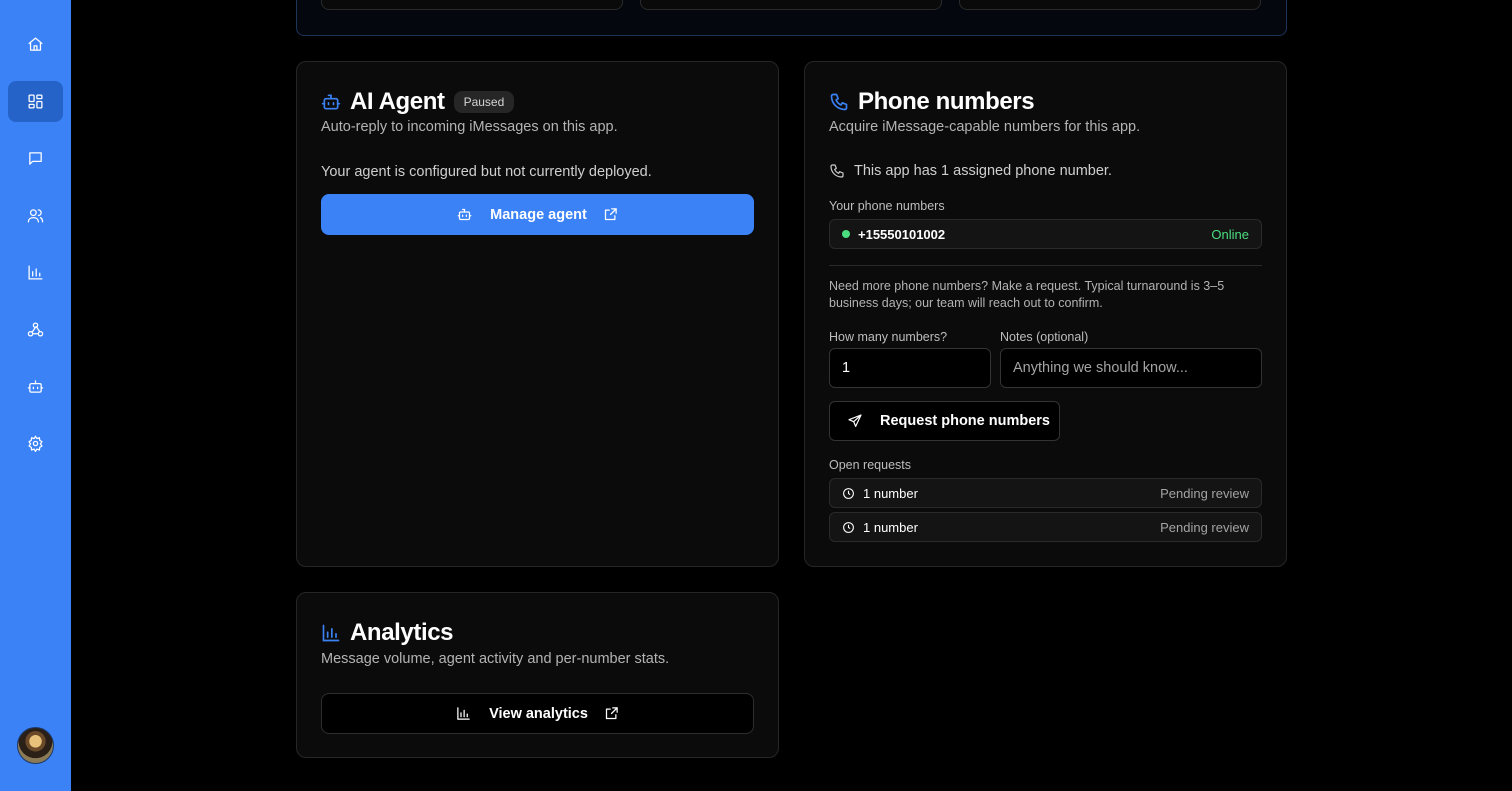  What do you see at coordinates (1044, 337) in the screenshot?
I see `notes-label: Notes (optional)` at bounding box center [1044, 337].